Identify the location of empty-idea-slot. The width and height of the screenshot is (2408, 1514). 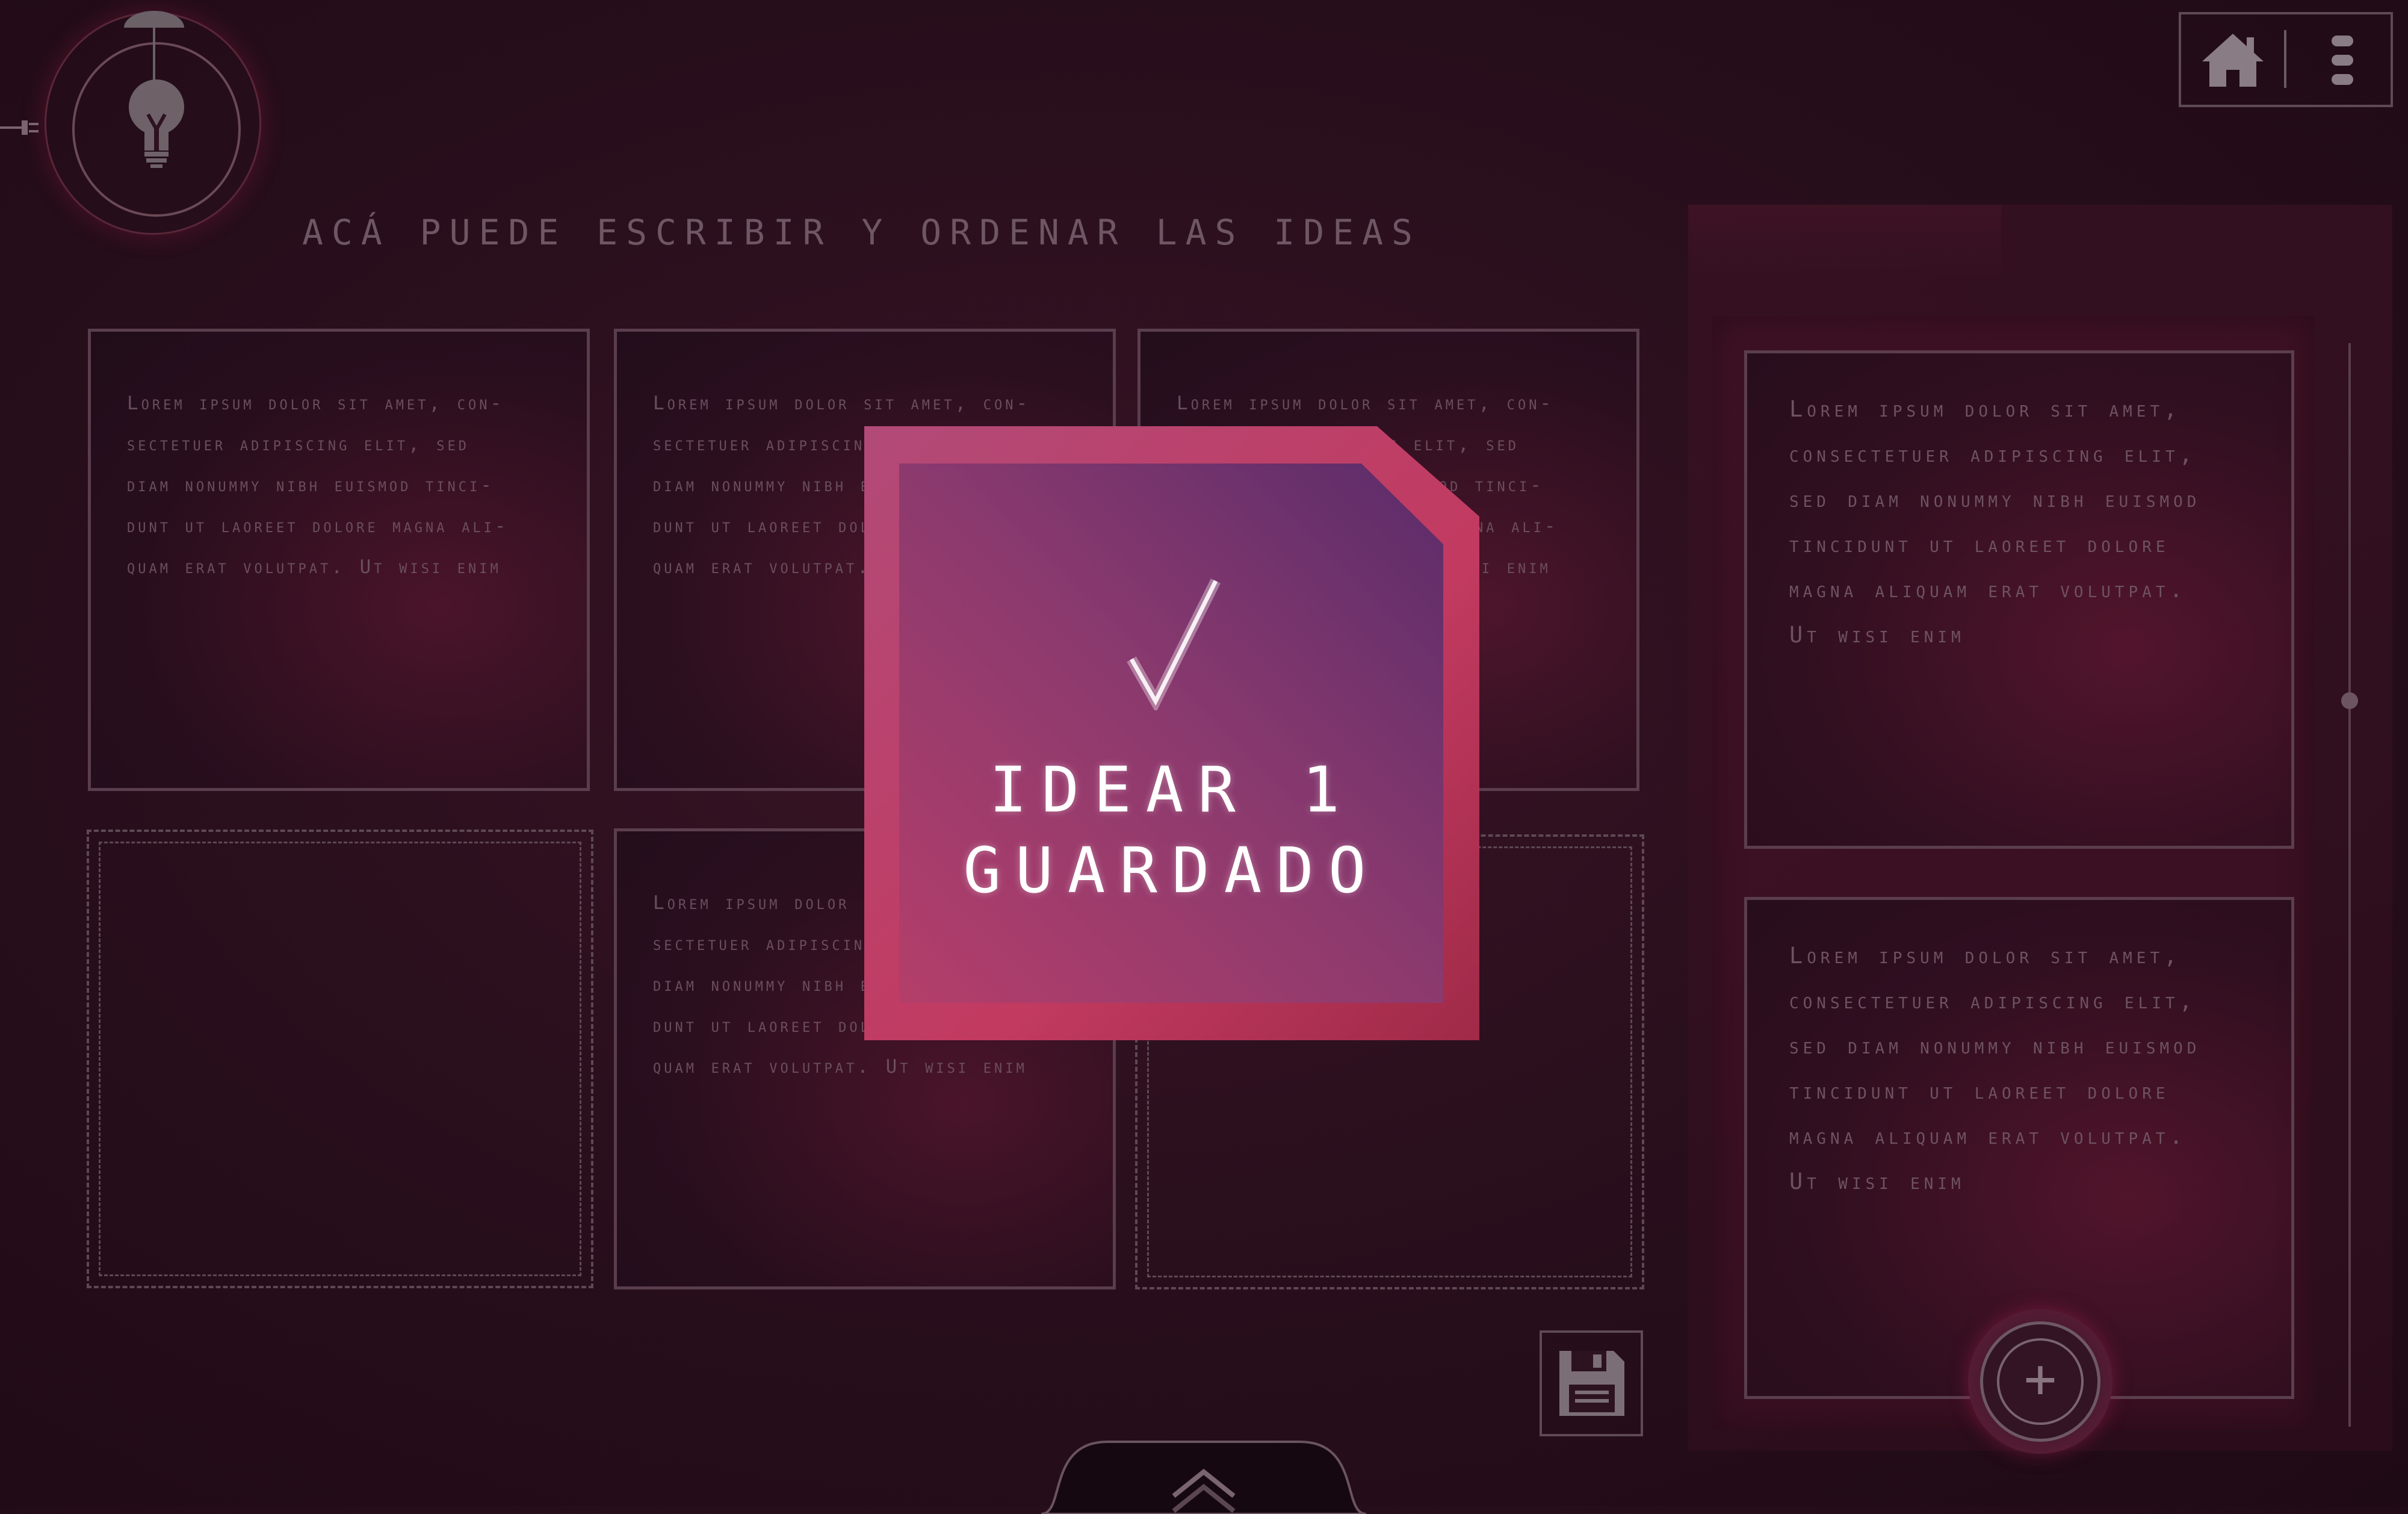
(340, 1059).